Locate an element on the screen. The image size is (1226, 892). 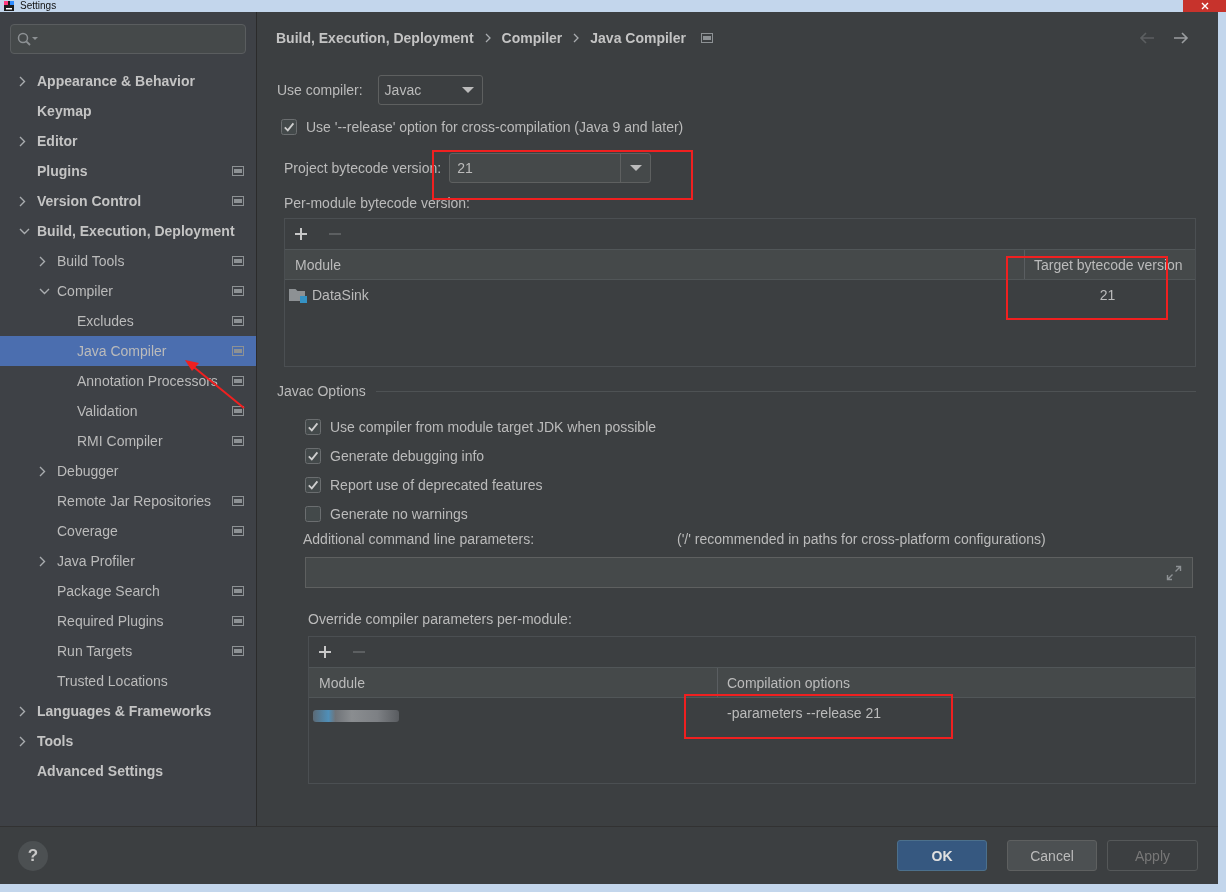
checkbox-label: Use compiler from module target JDK when possible is located at coordinates (493, 426).